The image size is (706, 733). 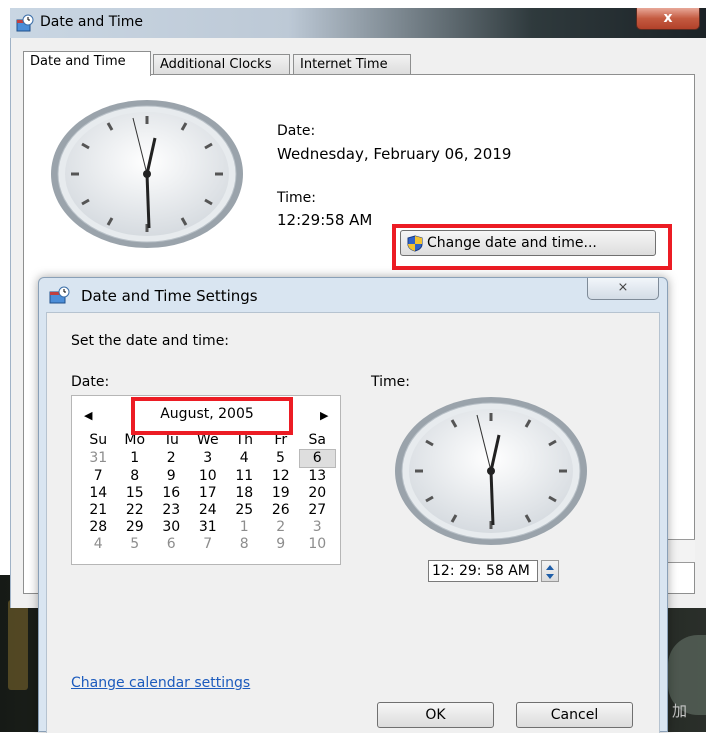 I want to click on time-label: Time:, so click(x=296, y=198).